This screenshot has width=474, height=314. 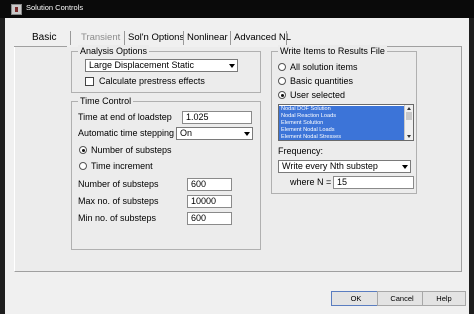 I want to click on end-time-field: 1.025, so click(x=217, y=117).